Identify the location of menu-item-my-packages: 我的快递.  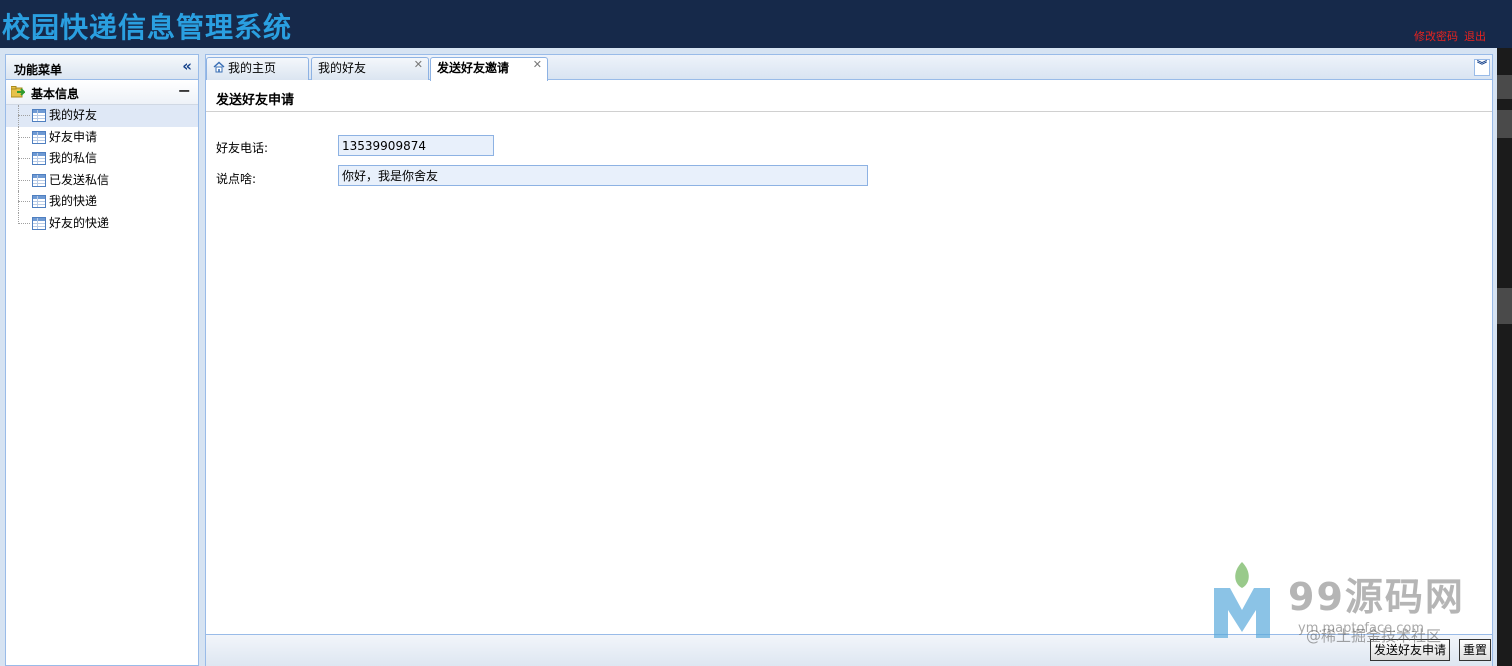
(102, 202).